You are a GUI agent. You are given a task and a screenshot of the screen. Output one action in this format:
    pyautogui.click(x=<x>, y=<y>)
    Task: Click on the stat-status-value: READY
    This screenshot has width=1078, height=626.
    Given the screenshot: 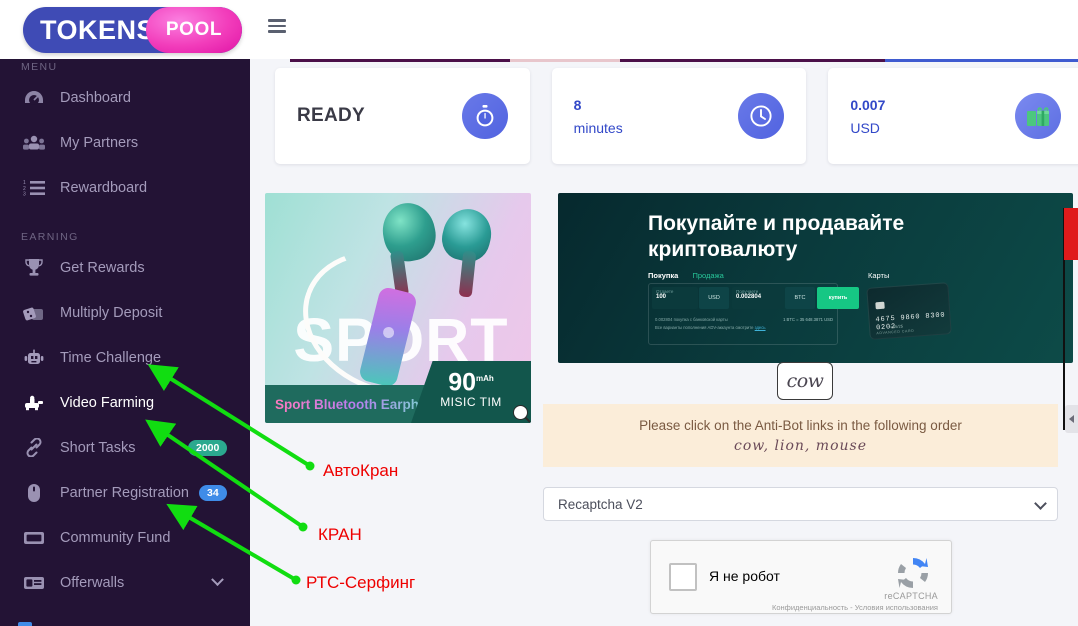 What is the action you would take?
    pyautogui.click(x=331, y=115)
    